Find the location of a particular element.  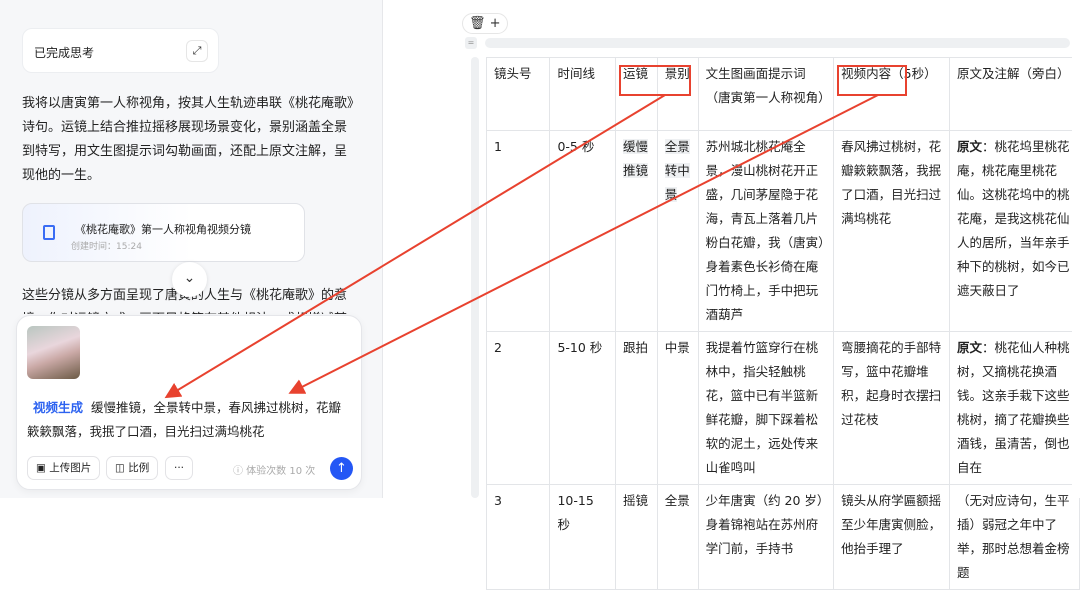

orig-text: （无对应诗句，生平插）弱冠之年中了举，那时总想着金榜题 is located at coordinates (1013, 536).